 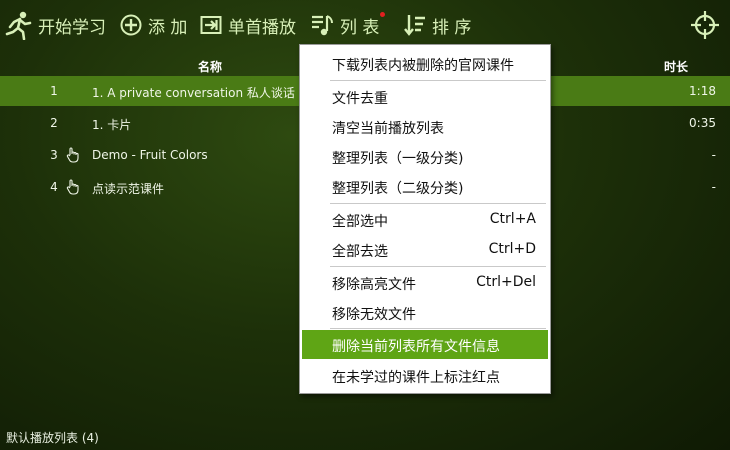 I want to click on column-header-duration: 时长, so click(x=676, y=66).